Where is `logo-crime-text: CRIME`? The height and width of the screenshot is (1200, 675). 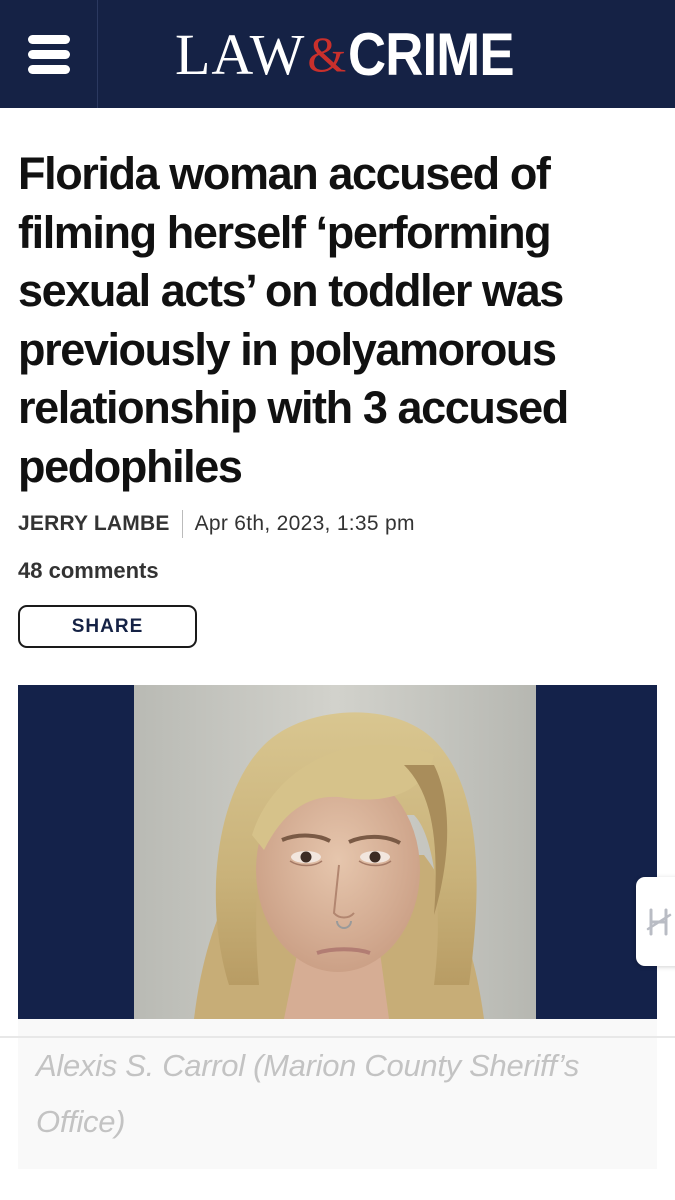
logo-crime-text: CRIME is located at coordinates (431, 54).